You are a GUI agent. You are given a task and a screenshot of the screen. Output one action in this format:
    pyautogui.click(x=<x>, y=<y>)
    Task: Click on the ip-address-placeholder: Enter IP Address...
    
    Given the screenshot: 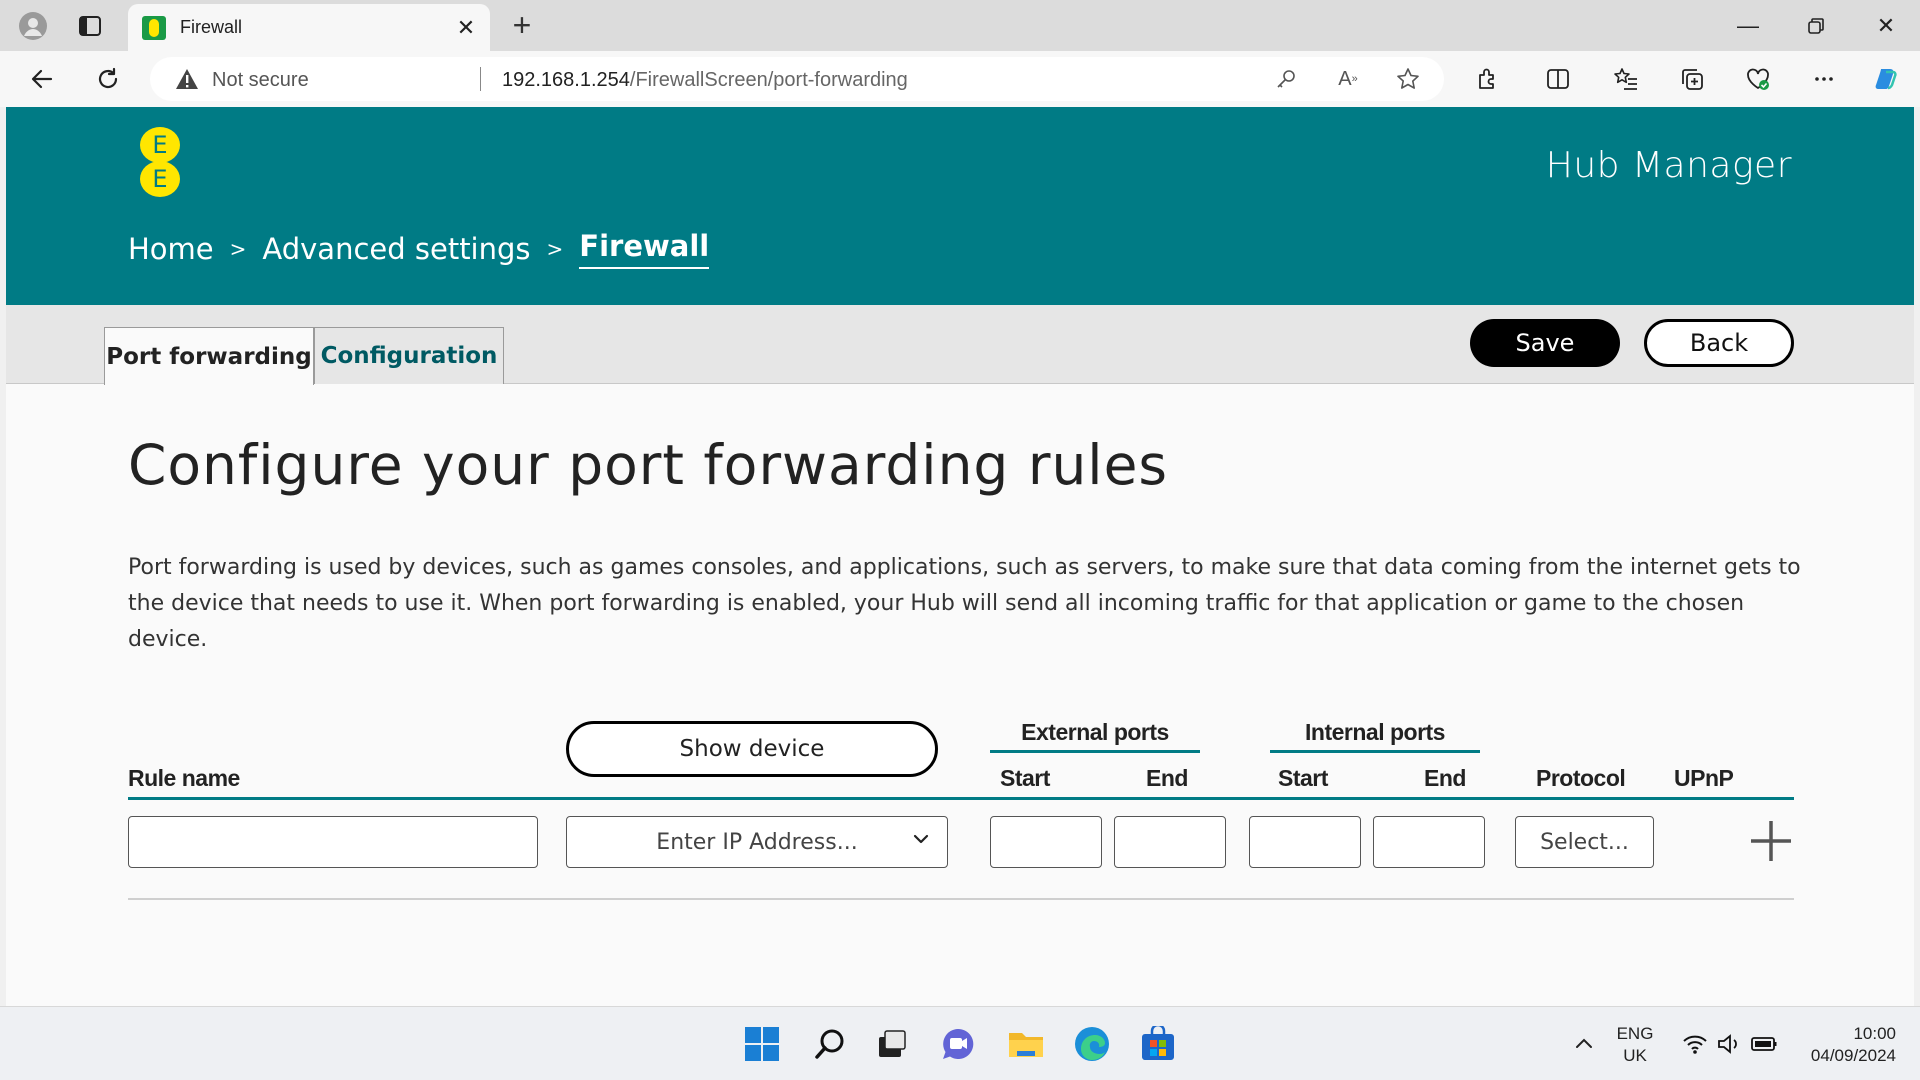 What is the action you would take?
    pyautogui.click(x=757, y=842)
    